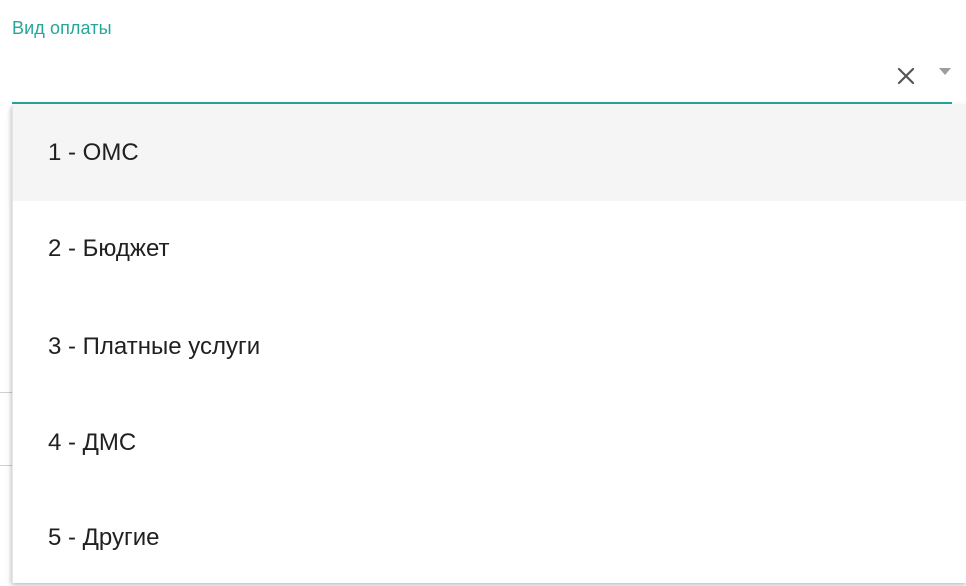  What do you see at coordinates (482, 76) in the screenshot?
I see `payment-type-select` at bounding box center [482, 76].